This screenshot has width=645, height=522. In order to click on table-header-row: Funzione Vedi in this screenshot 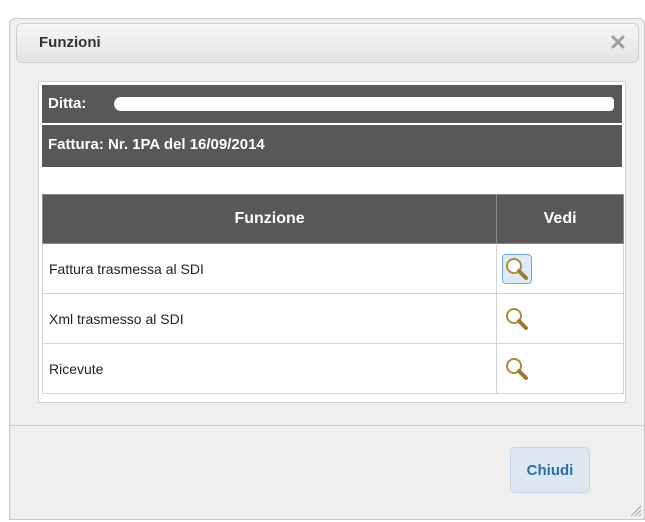, I will do `click(332, 219)`.